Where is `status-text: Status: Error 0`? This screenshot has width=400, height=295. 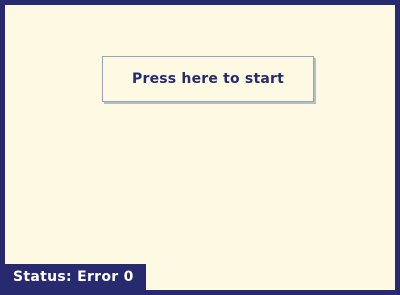 status-text: Status: Error 0 is located at coordinates (73, 277).